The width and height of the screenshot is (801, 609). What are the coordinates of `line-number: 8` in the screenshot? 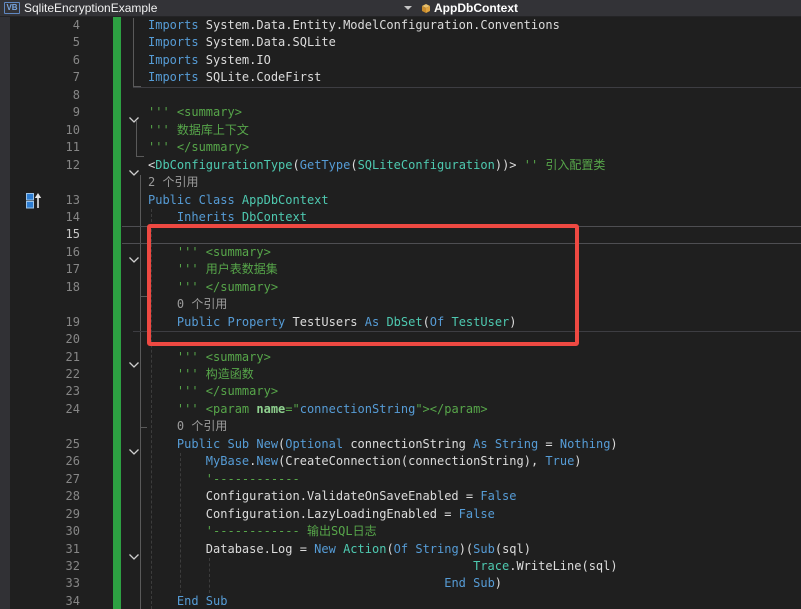 It's located at (76, 94).